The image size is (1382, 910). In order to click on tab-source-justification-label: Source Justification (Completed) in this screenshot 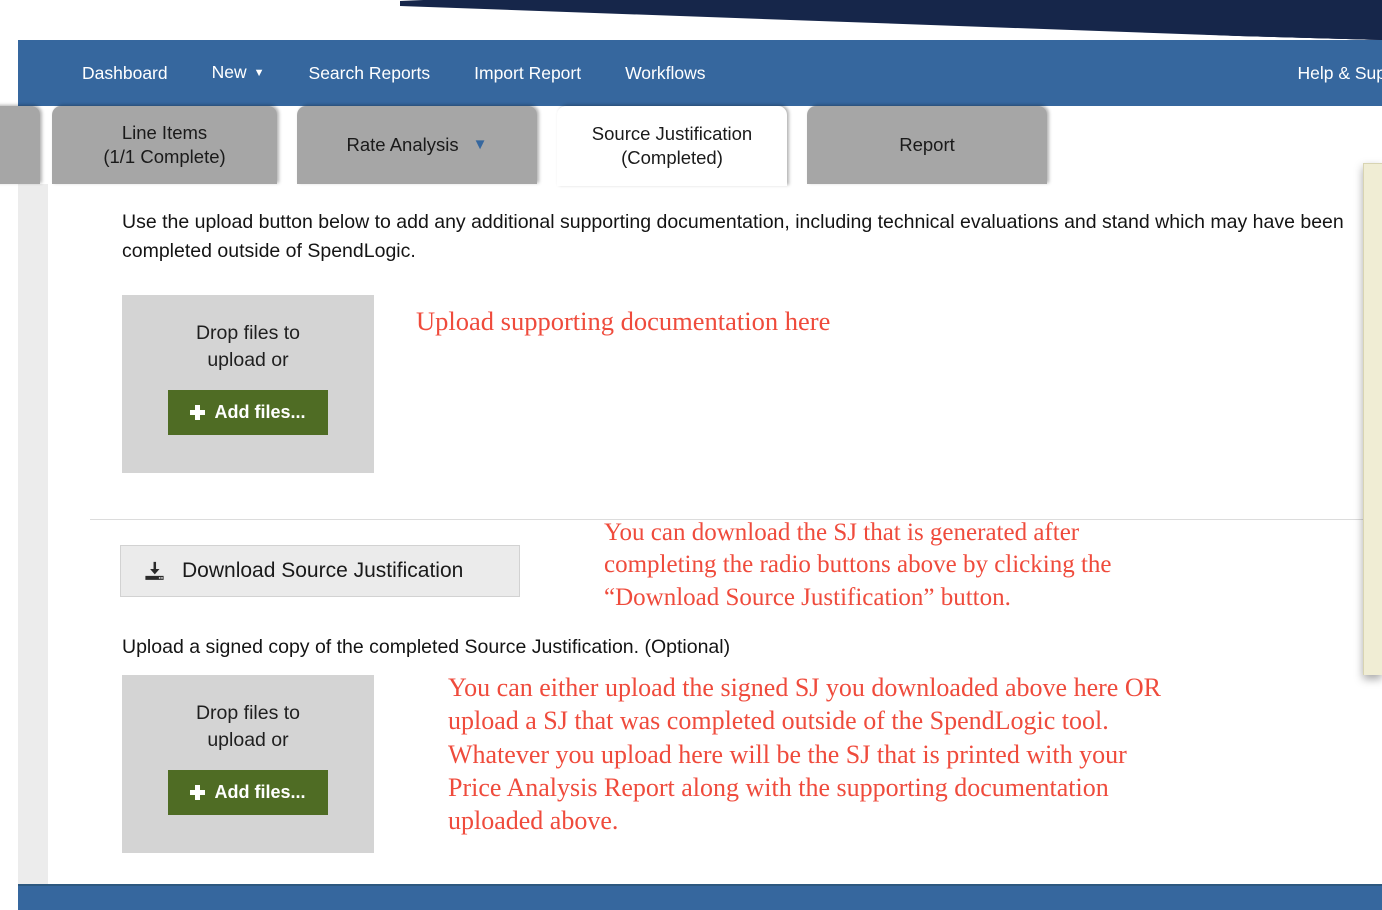, I will do `click(672, 145)`.